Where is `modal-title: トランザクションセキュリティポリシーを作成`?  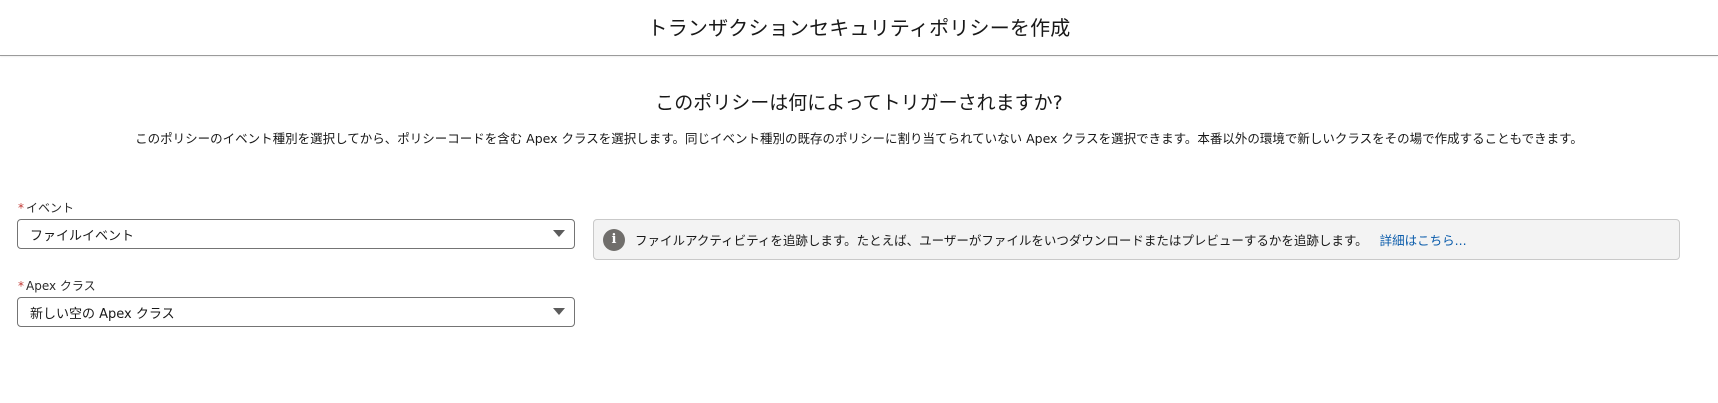
modal-title: トランザクションセキュリティポリシーを作成 is located at coordinates (859, 27).